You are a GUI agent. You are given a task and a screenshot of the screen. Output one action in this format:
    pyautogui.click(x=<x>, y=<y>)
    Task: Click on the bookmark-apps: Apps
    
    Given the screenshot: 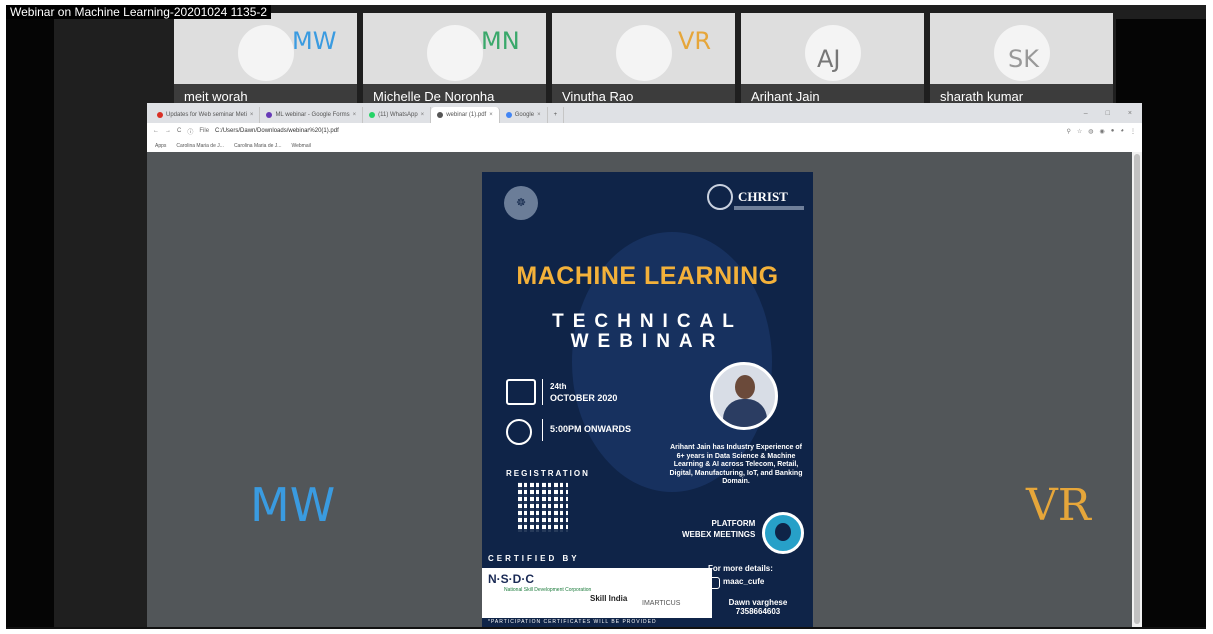 What is the action you would take?
    pyautogui.click(x=160, y=146)
    